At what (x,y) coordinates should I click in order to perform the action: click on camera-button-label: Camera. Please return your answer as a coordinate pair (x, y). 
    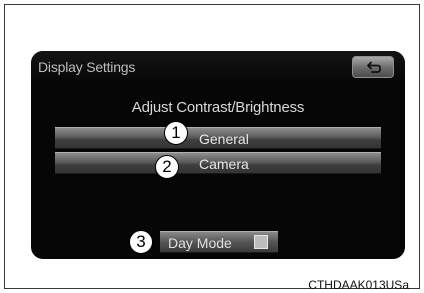
    Looking at the image, I should click on (224, 164).